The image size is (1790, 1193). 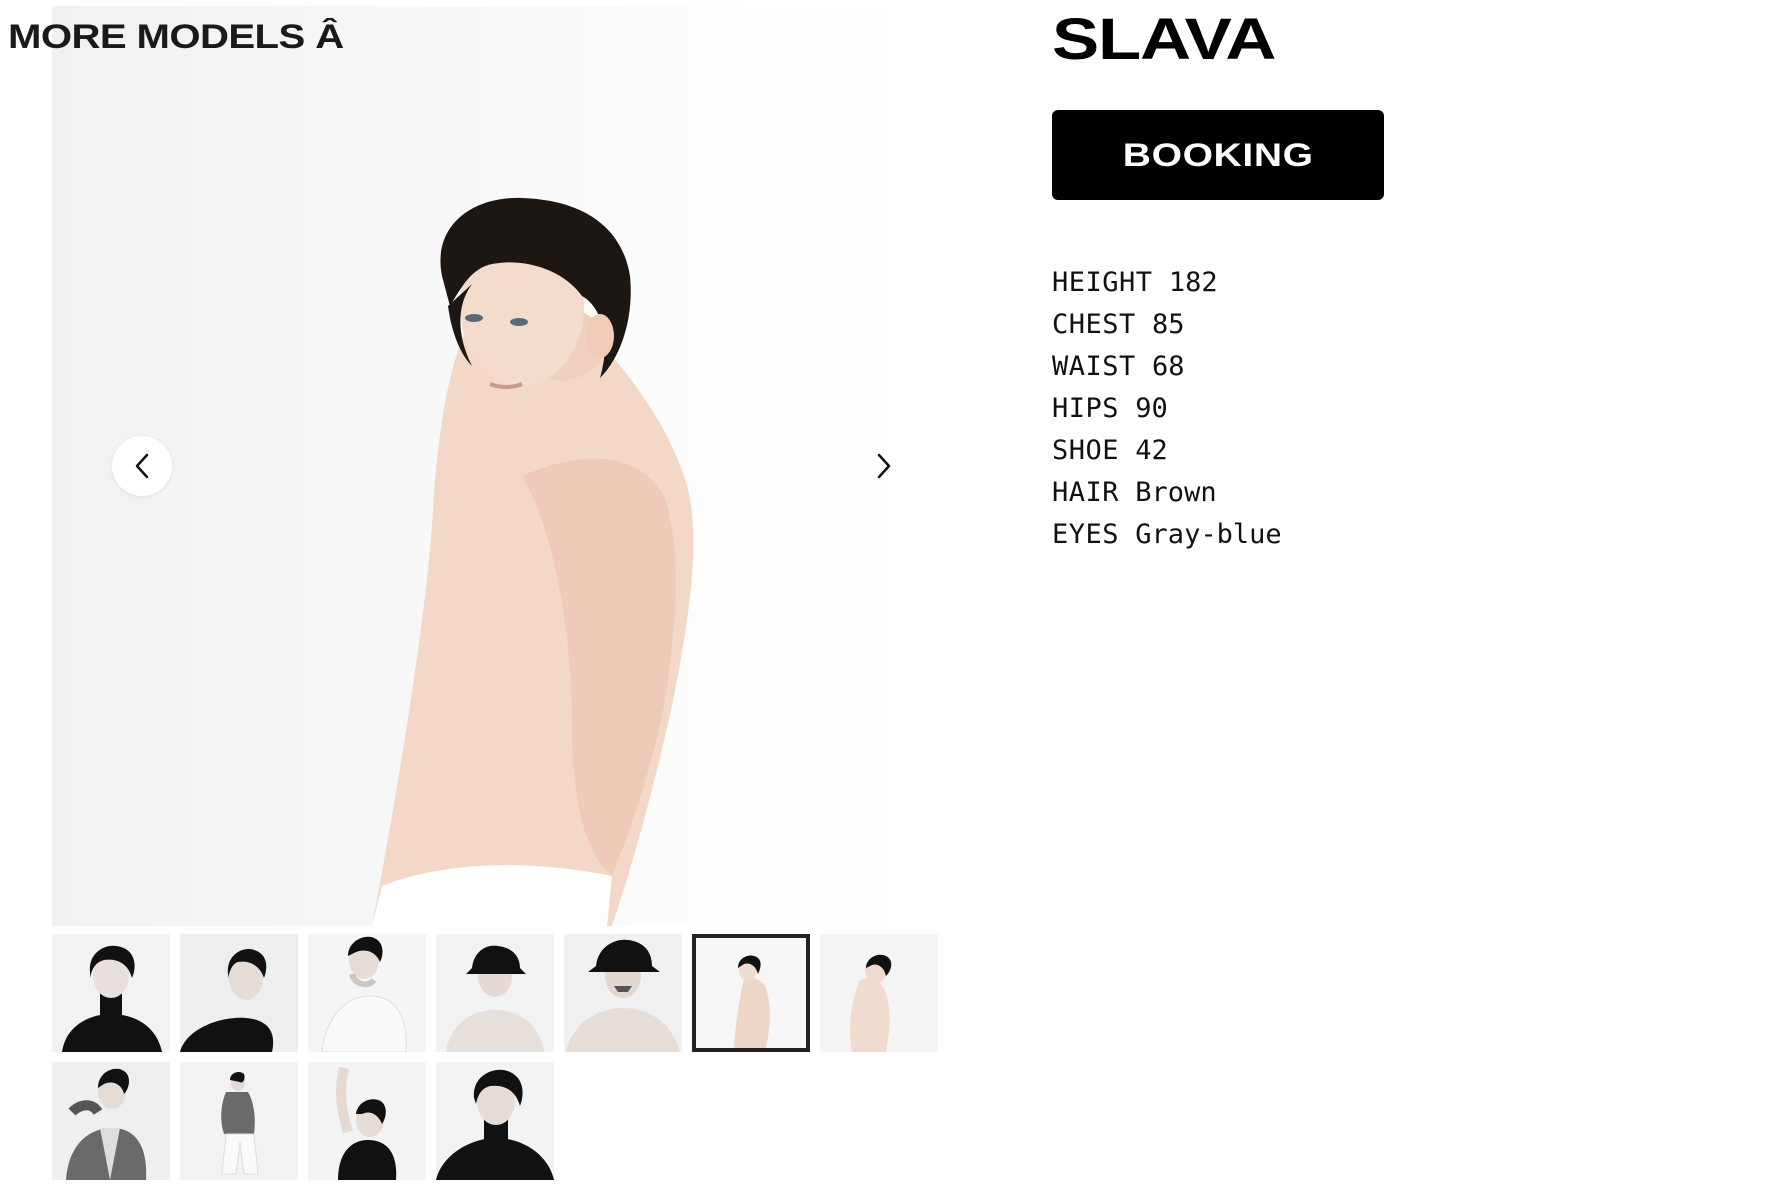 I want to click on chevron-right-icon, so click(x=884, y=466).